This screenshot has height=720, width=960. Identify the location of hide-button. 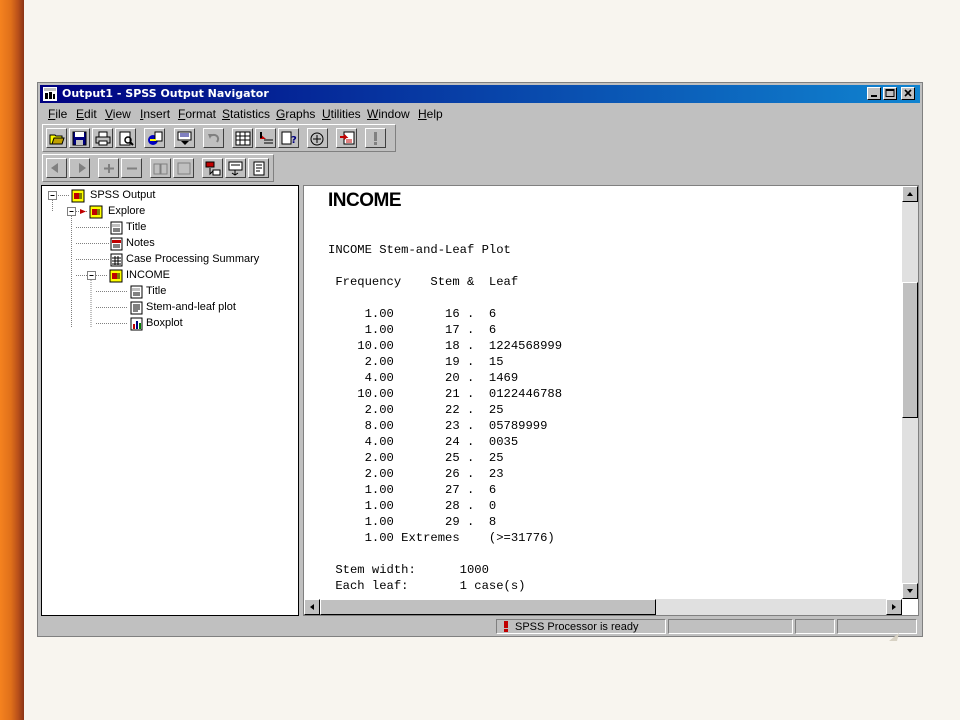
(183, 168).